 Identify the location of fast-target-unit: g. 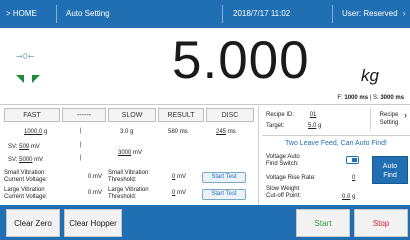
(46, 132).